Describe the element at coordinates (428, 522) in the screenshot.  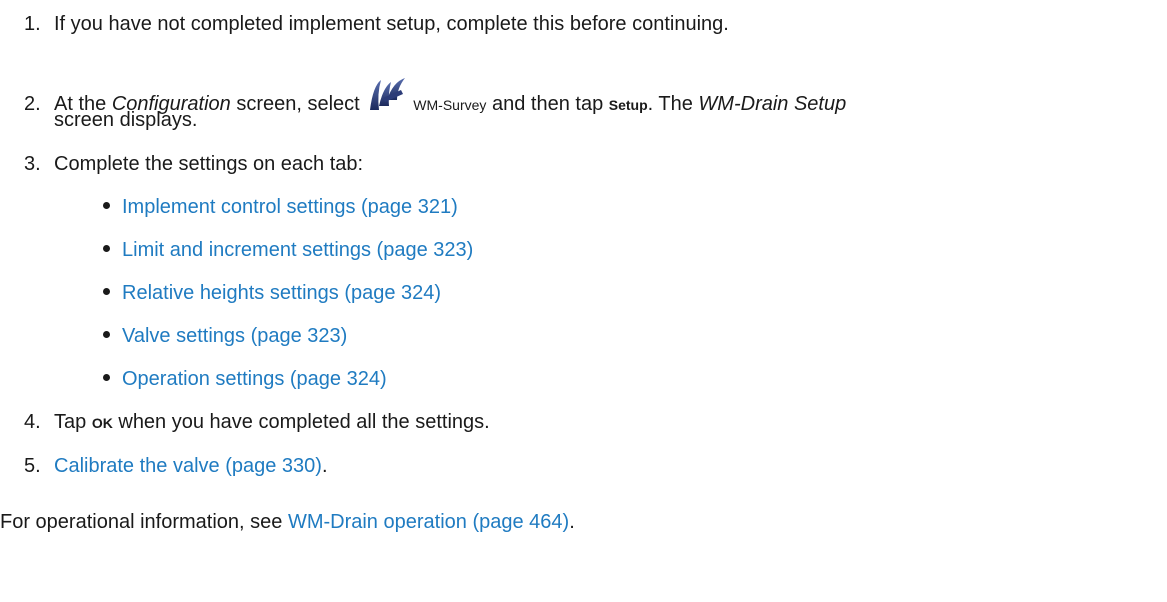
I see `wm-drain-operation-link: WM-Drain operation (page 464)` at that location.